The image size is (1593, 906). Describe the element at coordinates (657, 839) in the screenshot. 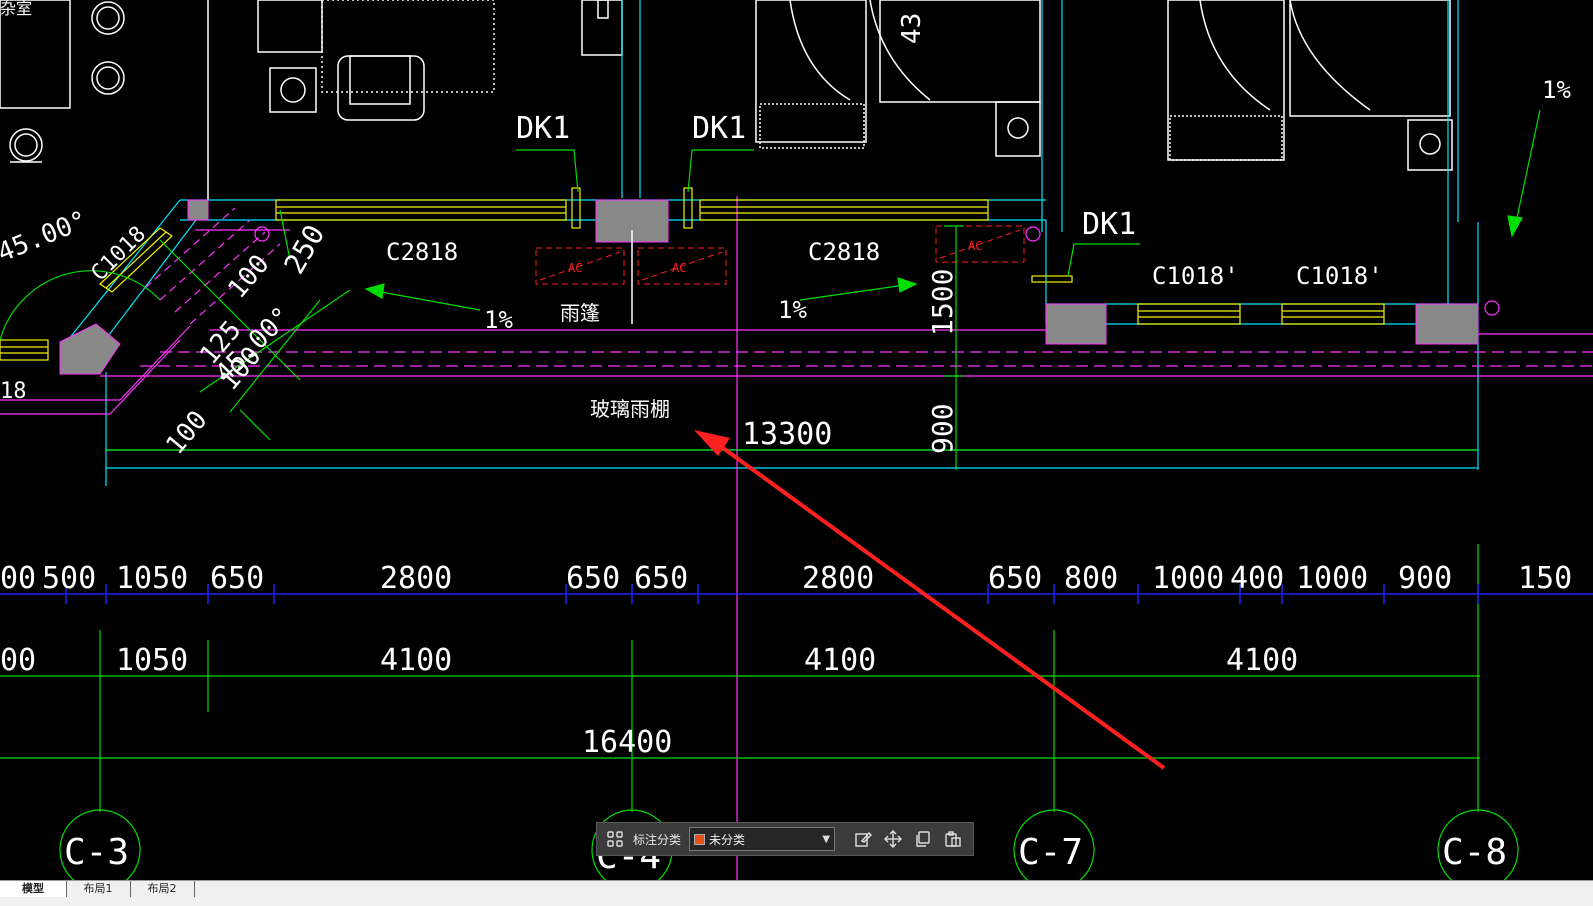

I see `toolbar-label: 标注分类` at that location.